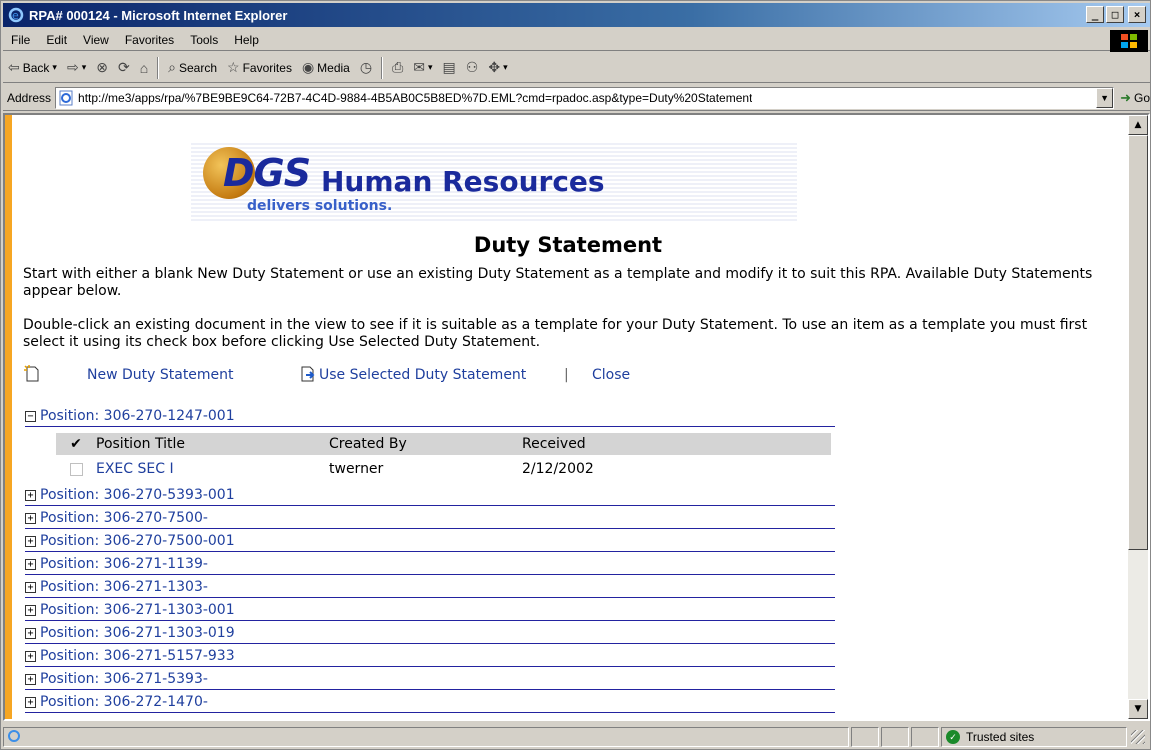 The height and width of the screenshot is (750, 1151). Describe the element at coordinates (1105, 97) in the screenshot. I see `address-dropdown-icon: ▼` at that location.